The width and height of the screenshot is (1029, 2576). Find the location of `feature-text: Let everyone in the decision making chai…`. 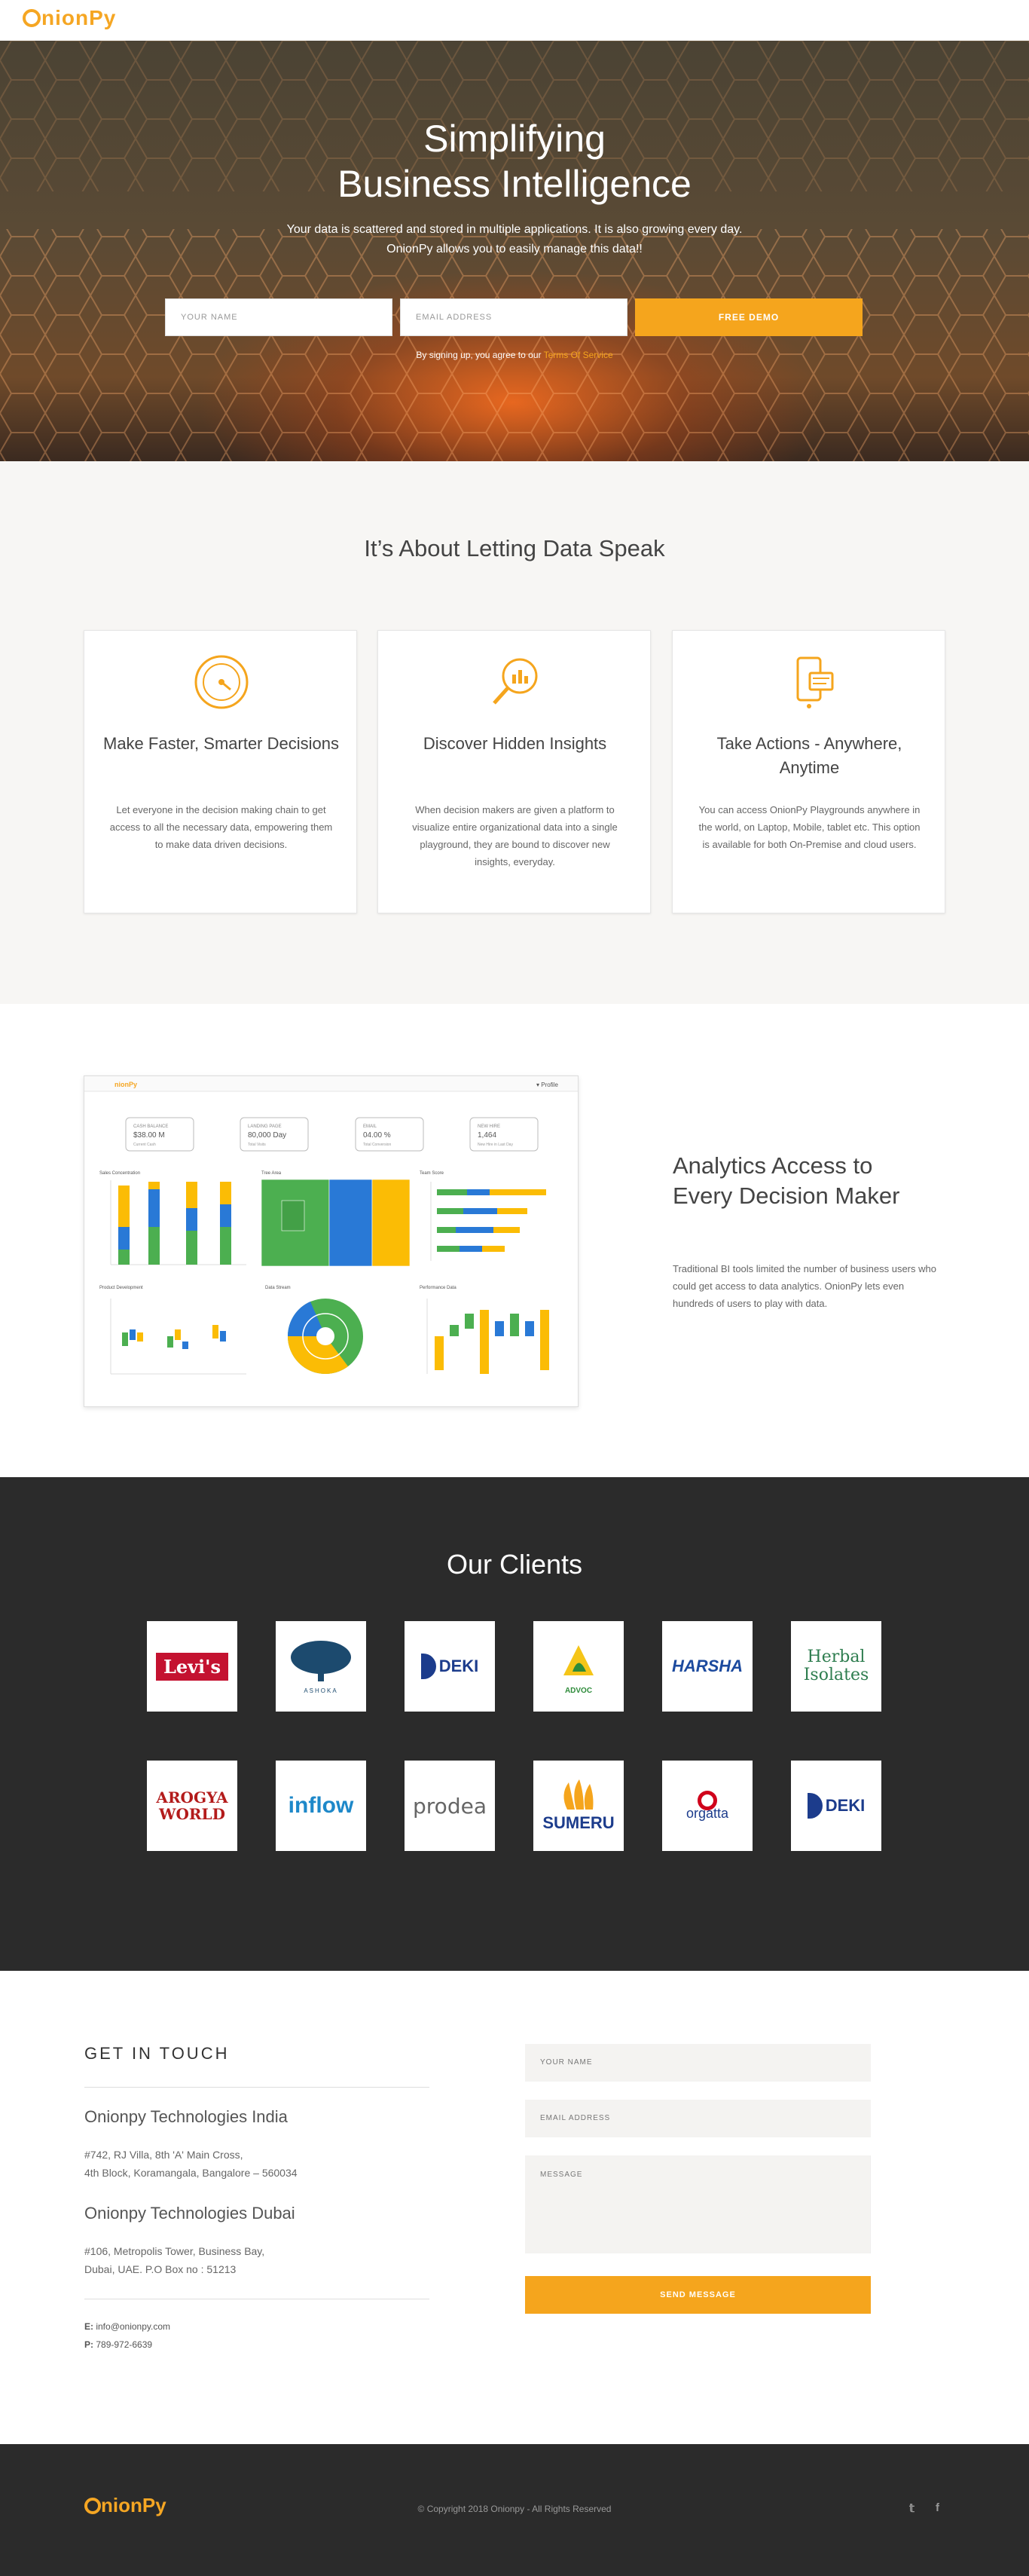

feature-text: Let everyone in the decision making chai… is located at coordinates (221, 827).